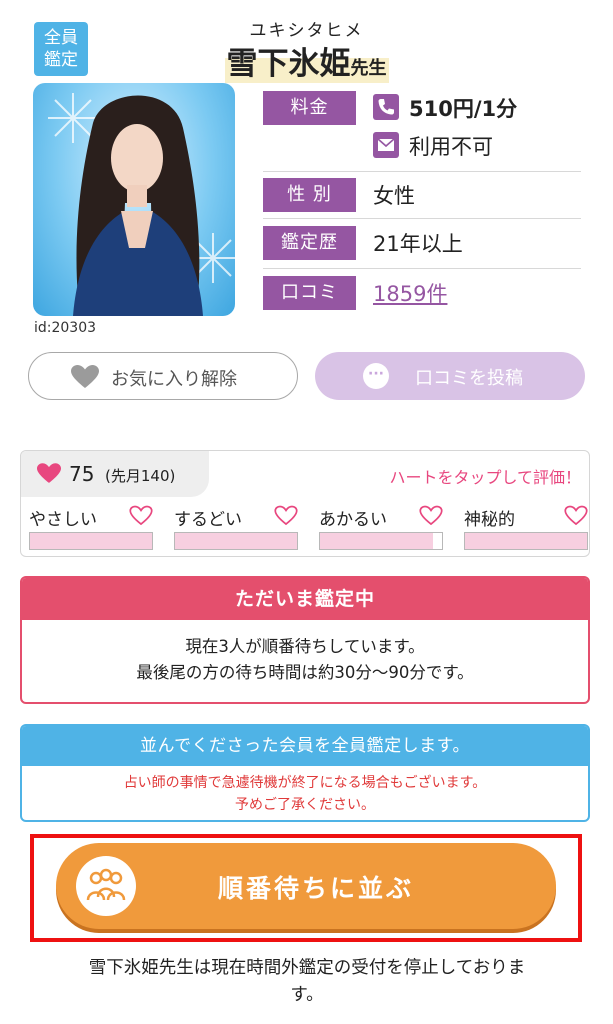 The image size is (613, 1024). What do you see at coordinates (305, 646) in the screenshot?
I see `status-line-queue: 現在3人が順番待ちしています。` at bounding box center [305, 646].